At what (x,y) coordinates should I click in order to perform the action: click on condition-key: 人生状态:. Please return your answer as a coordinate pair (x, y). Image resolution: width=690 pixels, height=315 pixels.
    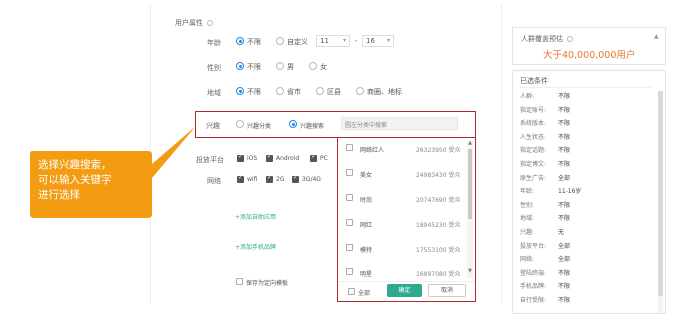
    Looking at the image, I should click on (533, 137).